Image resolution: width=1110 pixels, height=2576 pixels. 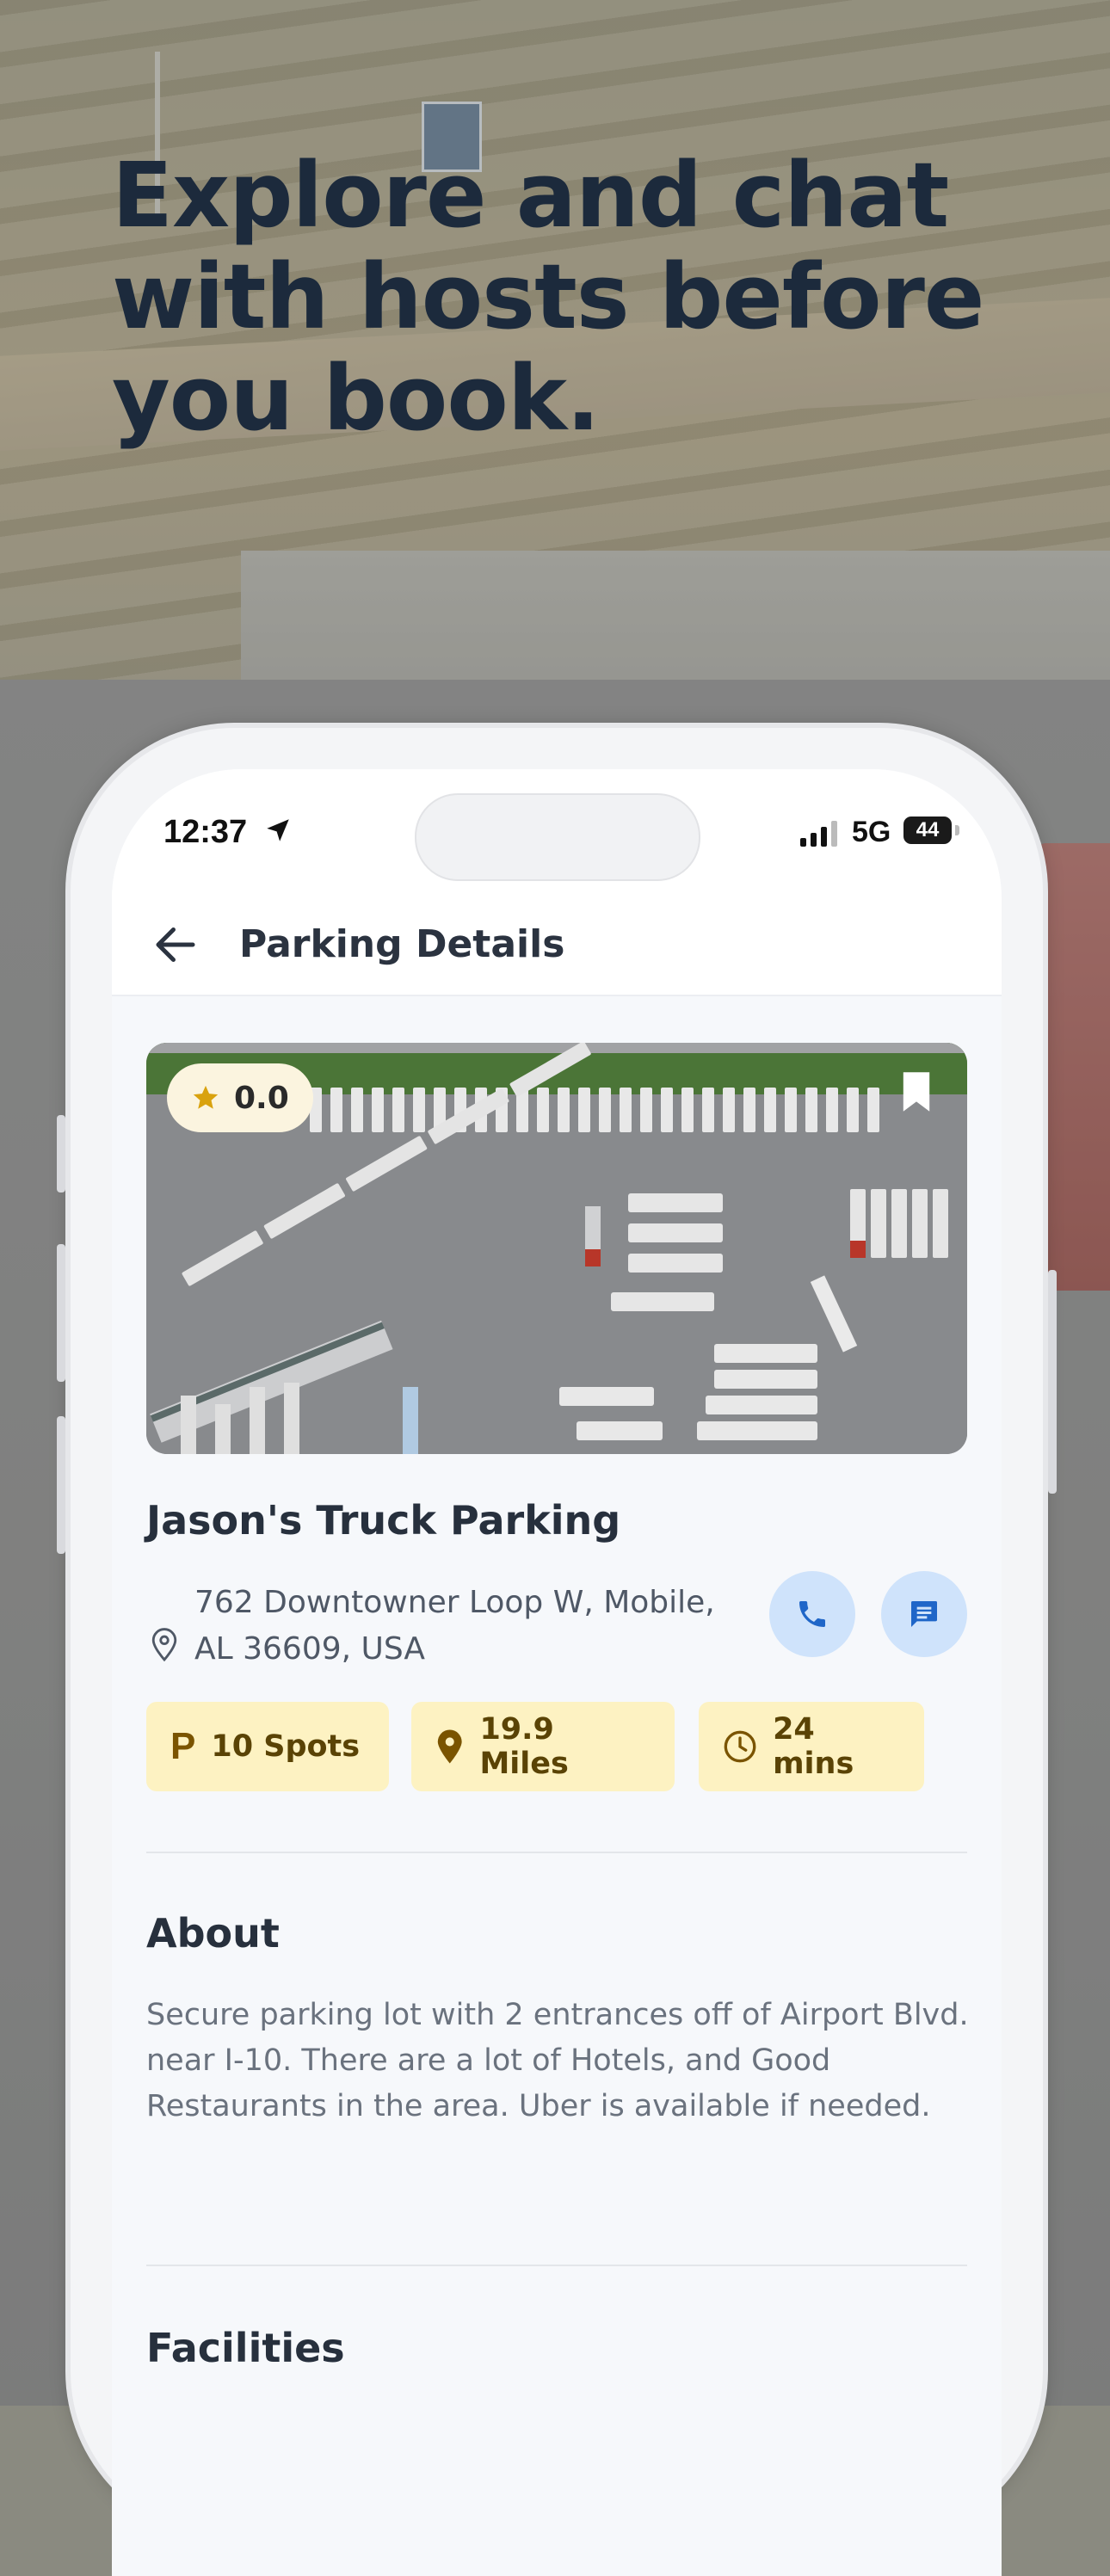 I want to click on drive-time-chip: 24 mins, so click(x=811, y=1746).